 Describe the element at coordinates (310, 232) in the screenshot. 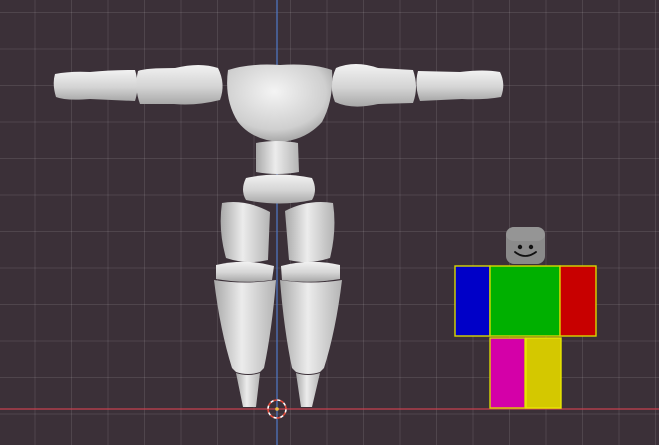

I see `right-thigh` at that location.